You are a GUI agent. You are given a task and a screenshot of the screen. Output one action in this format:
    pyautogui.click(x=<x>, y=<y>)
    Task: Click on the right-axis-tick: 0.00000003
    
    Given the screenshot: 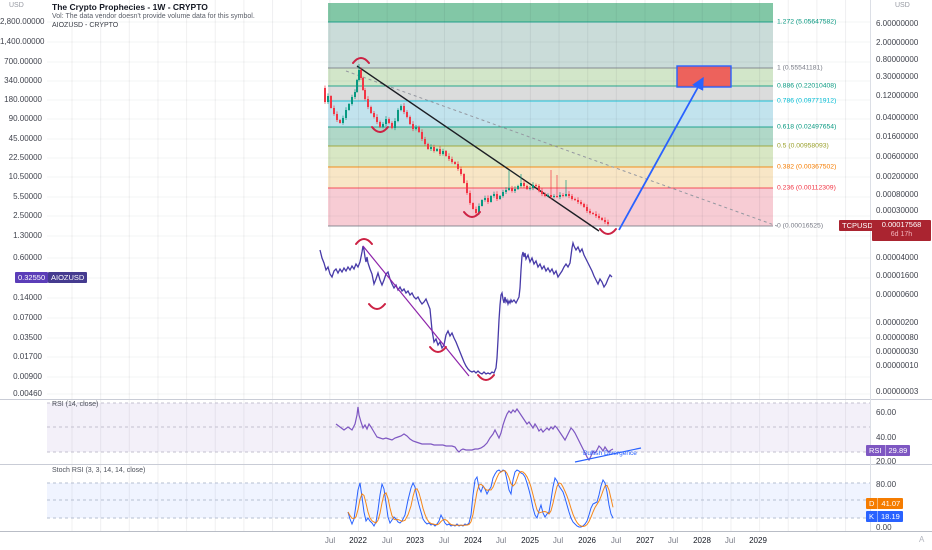 What is the action you would take?
    pyautogui.click(x=897, y=391)
    